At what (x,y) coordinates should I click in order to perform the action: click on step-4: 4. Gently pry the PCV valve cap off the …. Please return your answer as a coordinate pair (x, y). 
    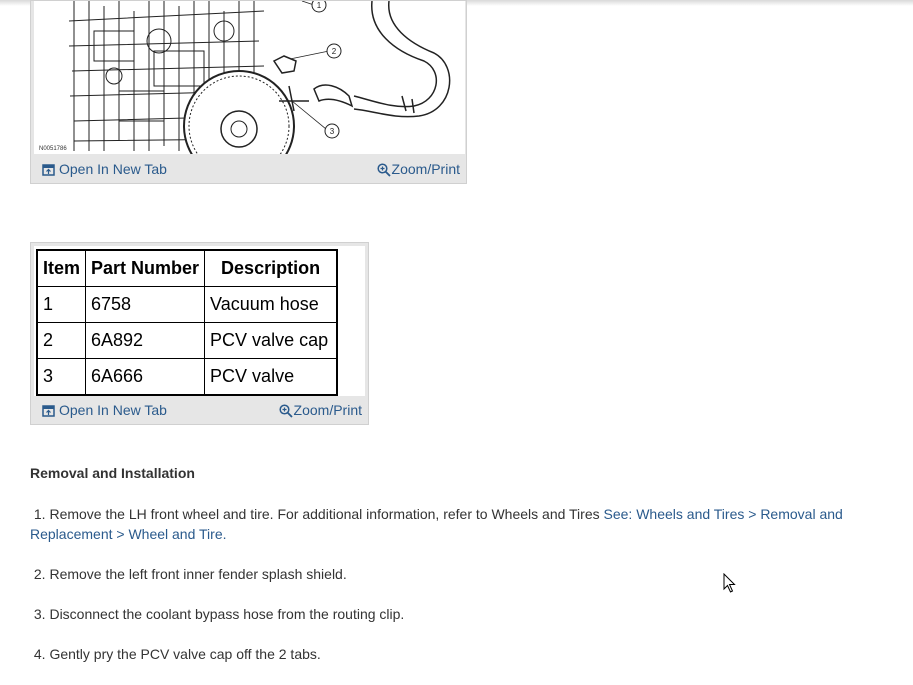
    Looking at the image, I should click on (450, 654).